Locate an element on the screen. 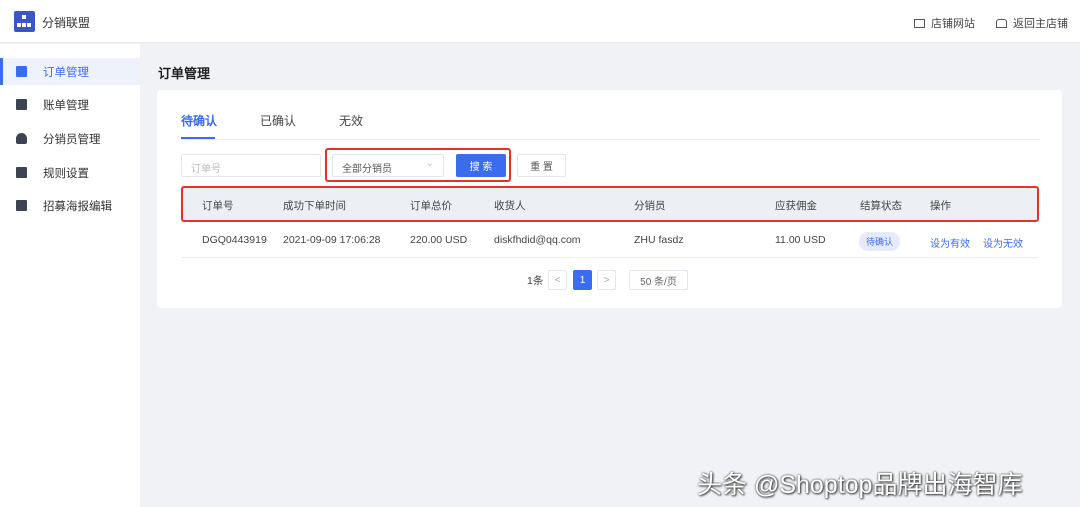  sidebar-item-label: 账单管理 is located at coordinates (66, 105).